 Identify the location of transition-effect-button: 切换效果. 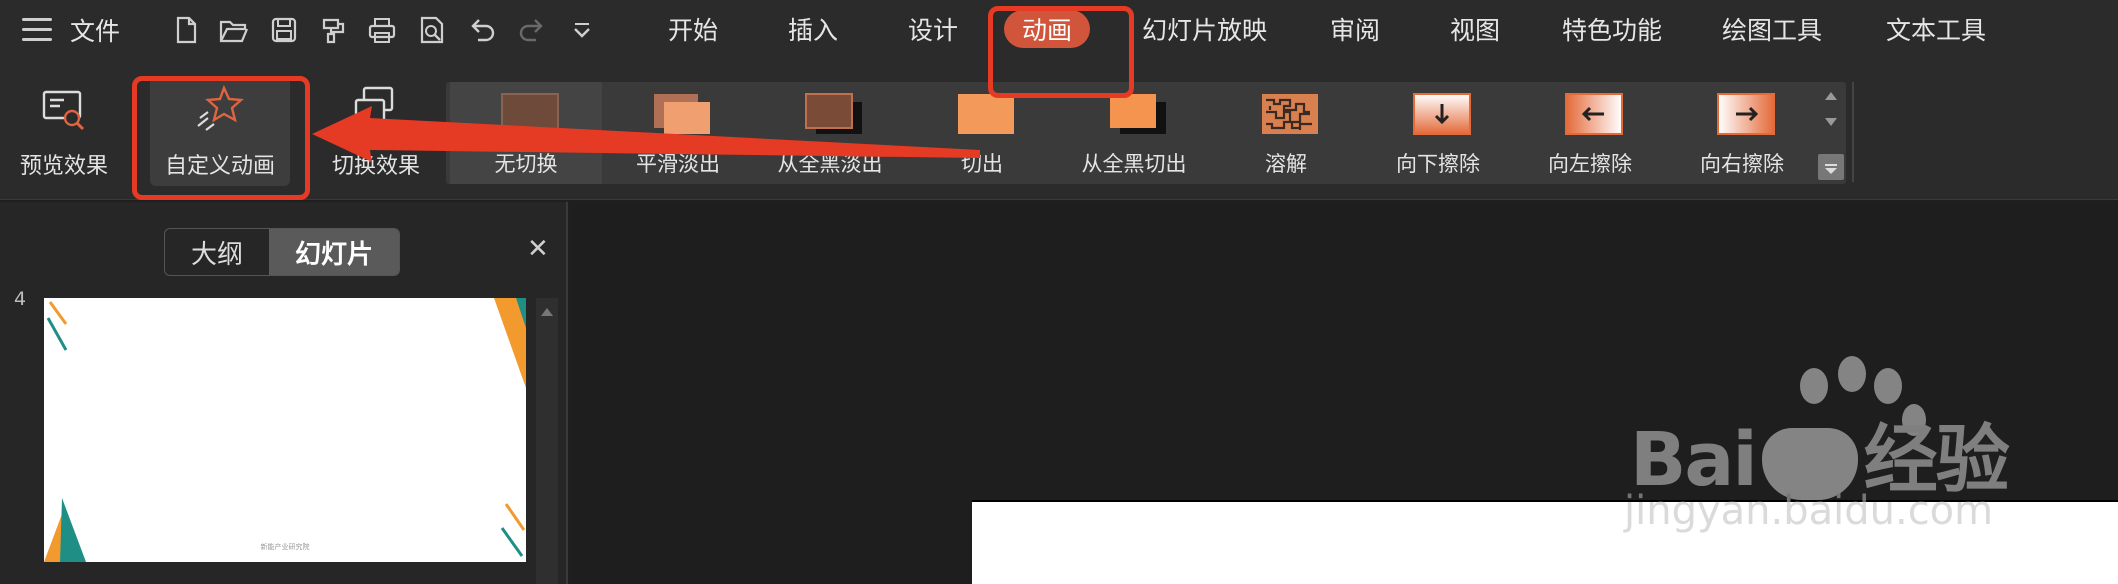
(376, 132).